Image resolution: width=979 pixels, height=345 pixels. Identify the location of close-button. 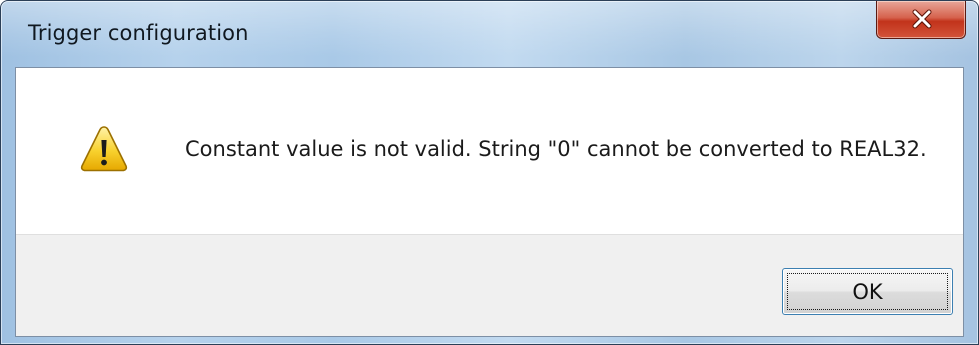
(921, 20).